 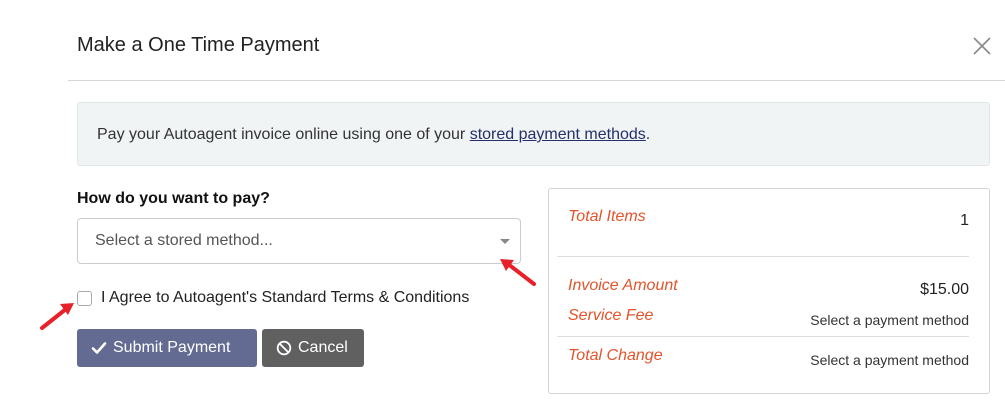 I want to click on close-button, so click(x=982, y=46).